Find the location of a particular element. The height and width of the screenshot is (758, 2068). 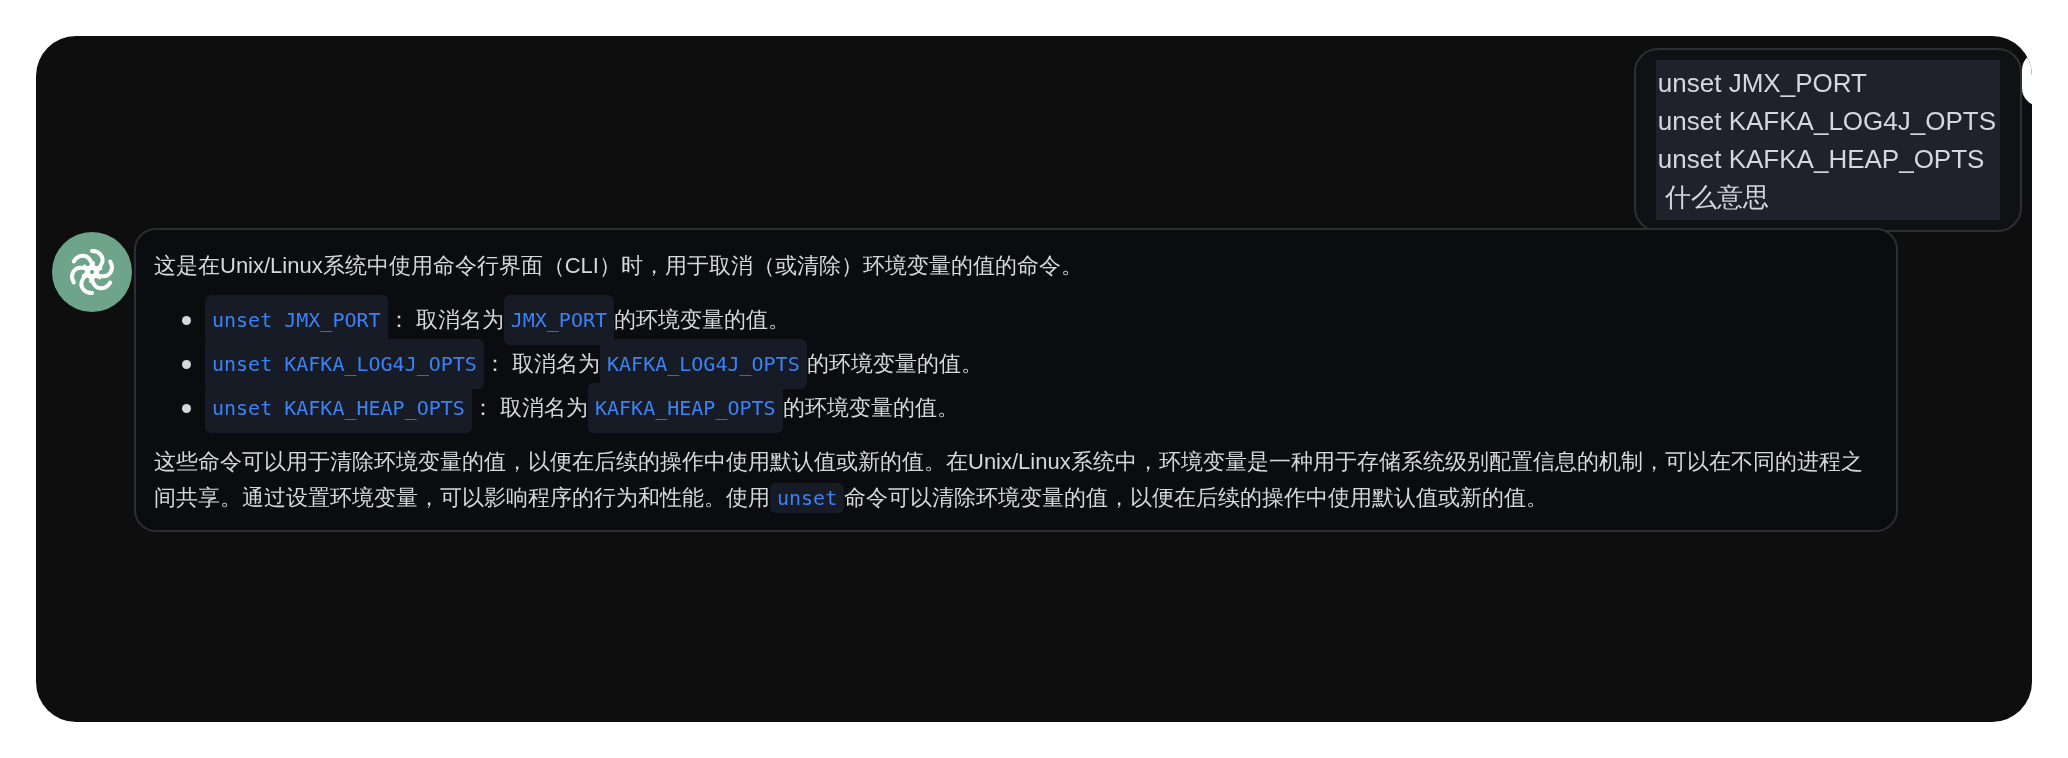

paragraph-text: 这些命令可以用于清除环境变量的值，以便在后续的操作中使用默认值或新的值。在Unix/Linux系统中，环境变量是一种用于存储系统级别配置信息的机制，可以在不同的进程之间共享。通过设置环境变量，可以影响程序的行为和性能。使用 unset 命令可以清除环境变量的值，以便在后续的操作中使用默认值或新的值。 is located at coordinates (1015, 478).